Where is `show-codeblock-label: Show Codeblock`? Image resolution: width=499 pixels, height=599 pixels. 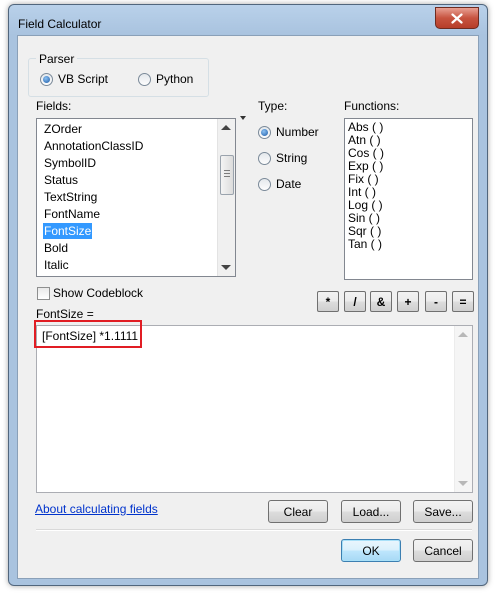
show-codeblock-label: Show Codeblock is located at coordinates (98, 293).